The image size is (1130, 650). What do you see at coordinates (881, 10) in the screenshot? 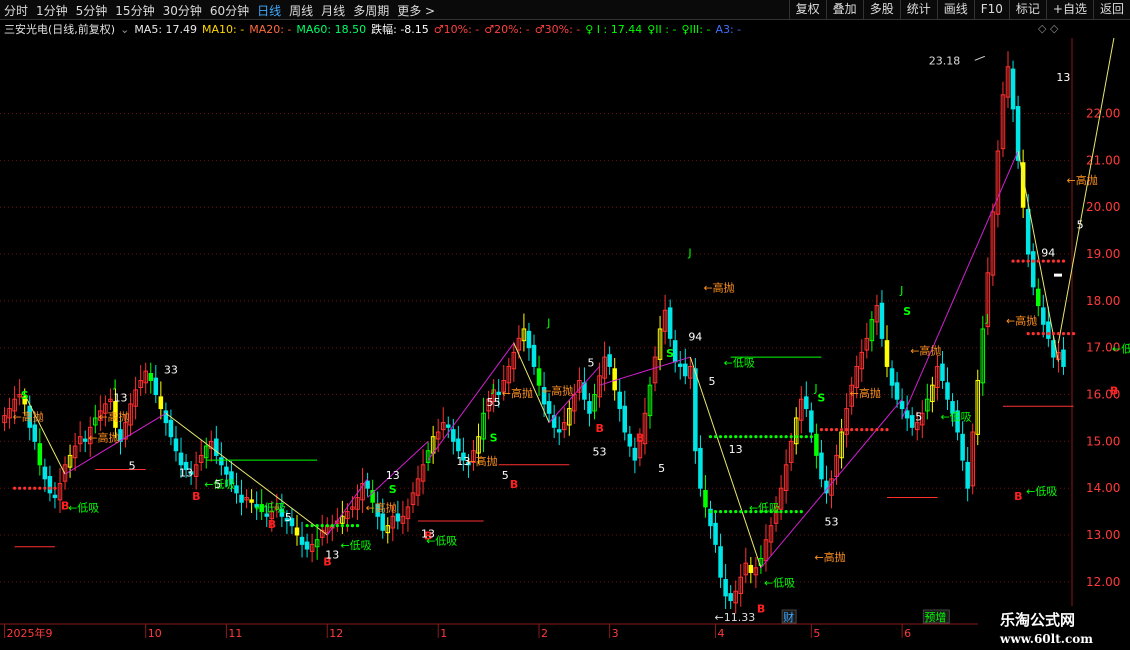
I see `toolbar-button: 多股` at bounding box center [881, 10].